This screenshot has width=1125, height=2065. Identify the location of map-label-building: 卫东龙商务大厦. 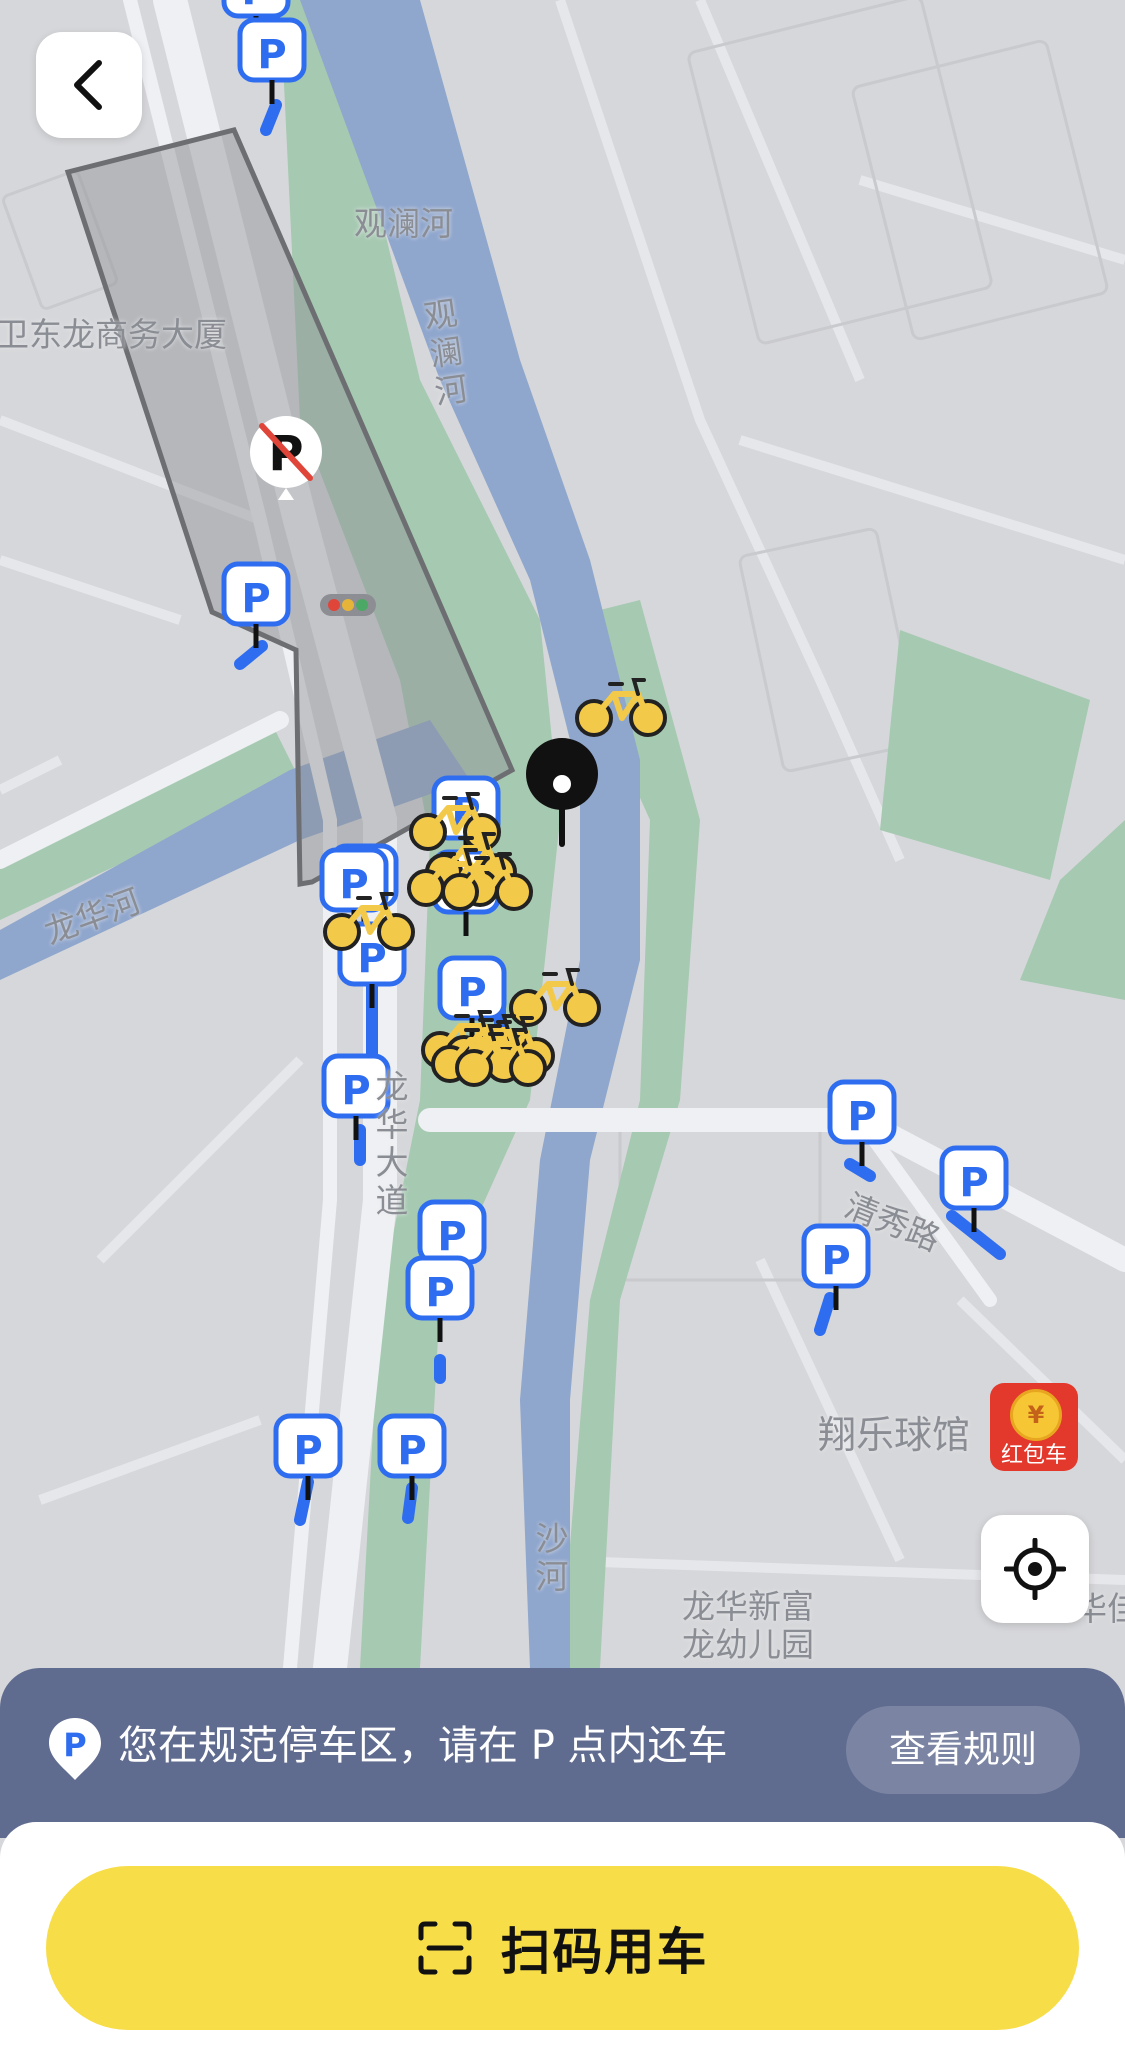
(113, 334).